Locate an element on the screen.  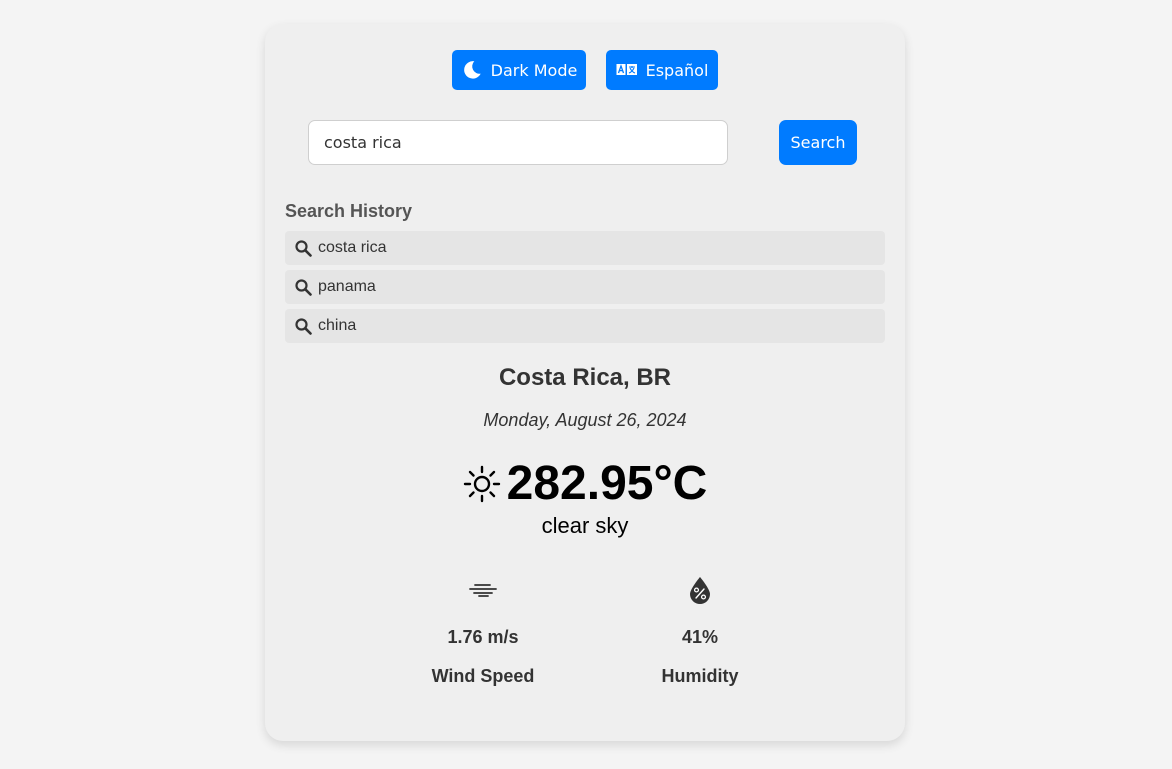
weather-description: clear sky is located at coordinates (585, 525).